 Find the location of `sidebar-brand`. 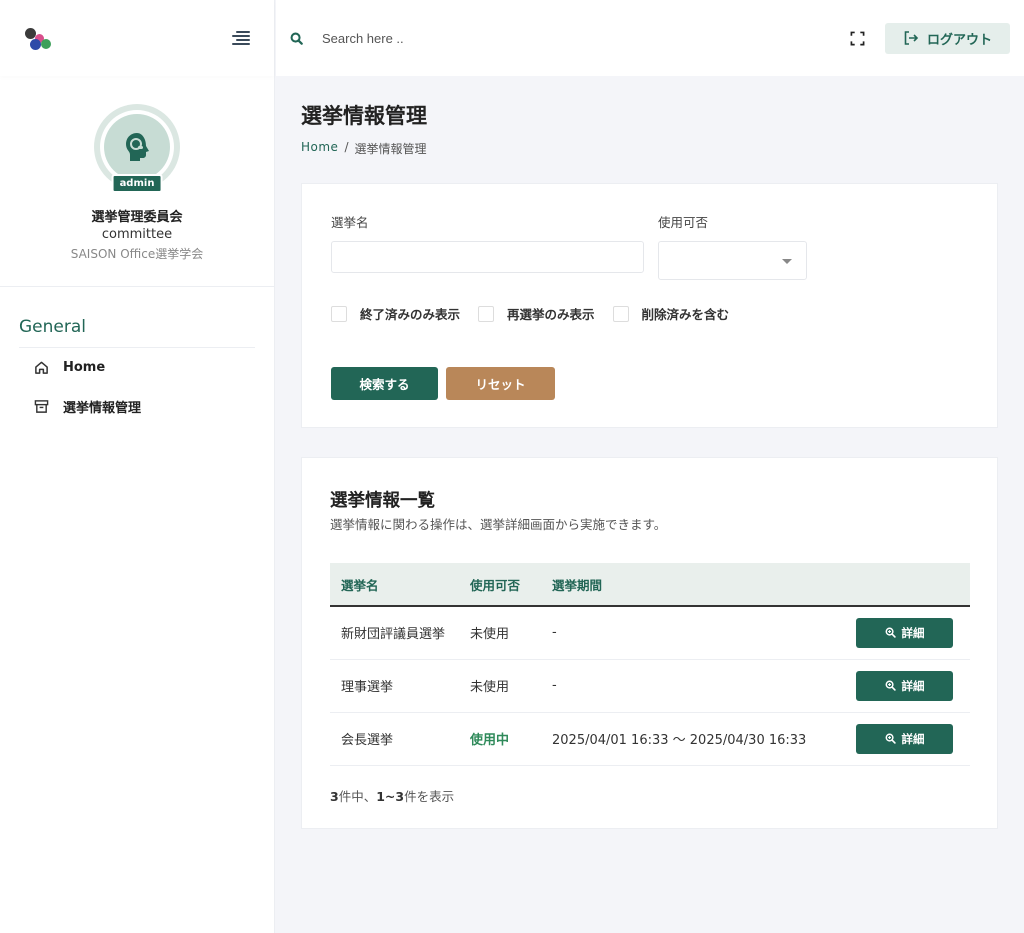

sidebar-brand is located at coordinates (137, 38).